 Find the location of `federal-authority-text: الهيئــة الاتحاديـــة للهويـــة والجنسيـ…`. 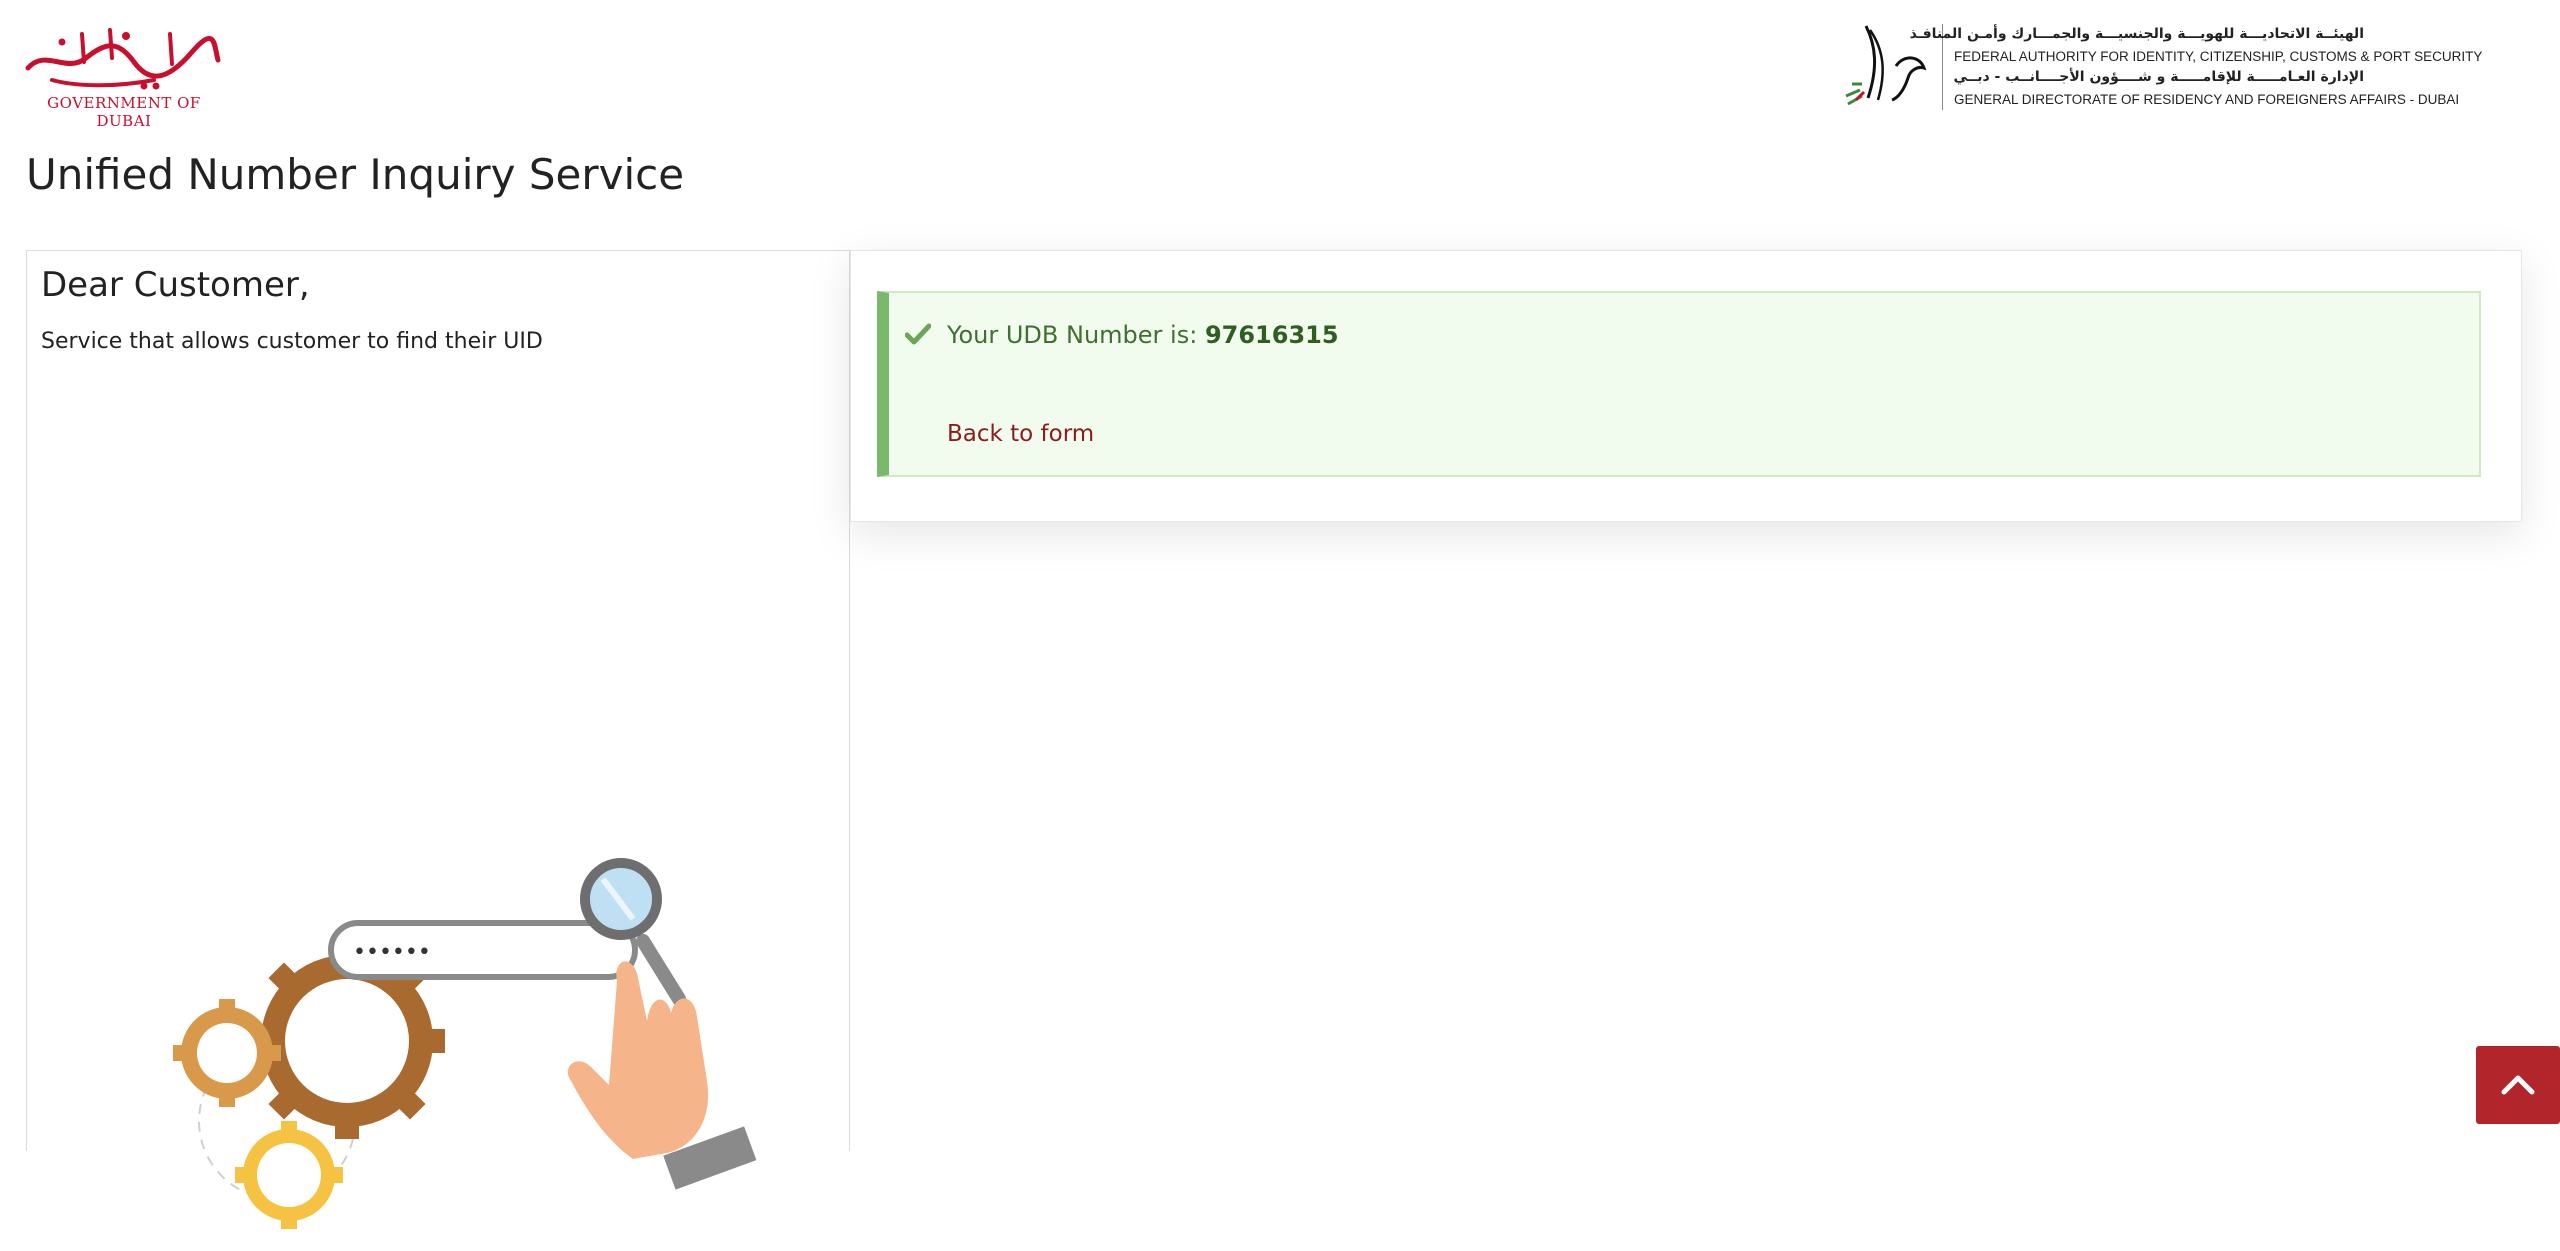

federal-authority-text: الهيئــة الاتحاديـــة للهويـــة والجنسيـ… is located at coordinates (2196, 67).